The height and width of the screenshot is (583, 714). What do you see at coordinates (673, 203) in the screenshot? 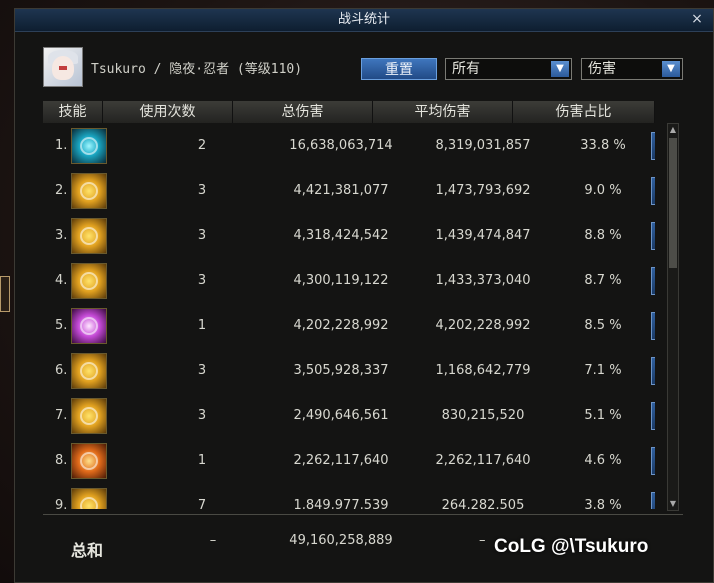
I see `scroll-thumb` at bounding box center [673, 203].